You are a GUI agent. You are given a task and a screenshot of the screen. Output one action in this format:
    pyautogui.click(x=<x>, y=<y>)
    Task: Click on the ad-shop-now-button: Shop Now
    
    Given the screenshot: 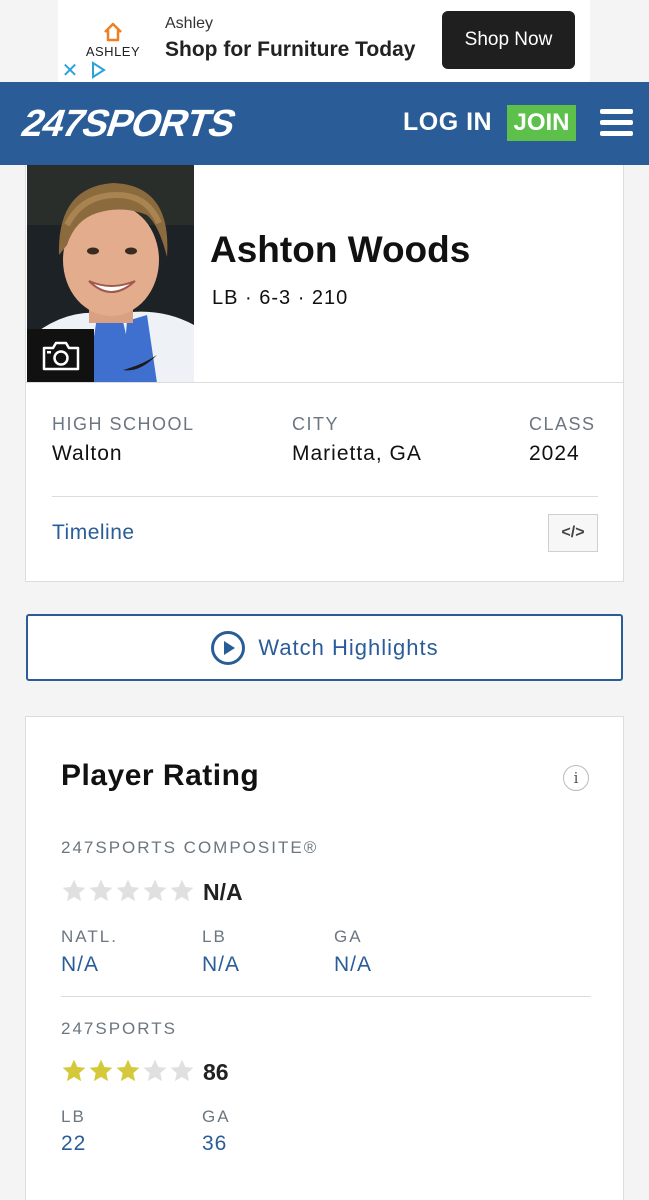 What is the action you would take?
    pyautogui.click(x=508, y=40)
    